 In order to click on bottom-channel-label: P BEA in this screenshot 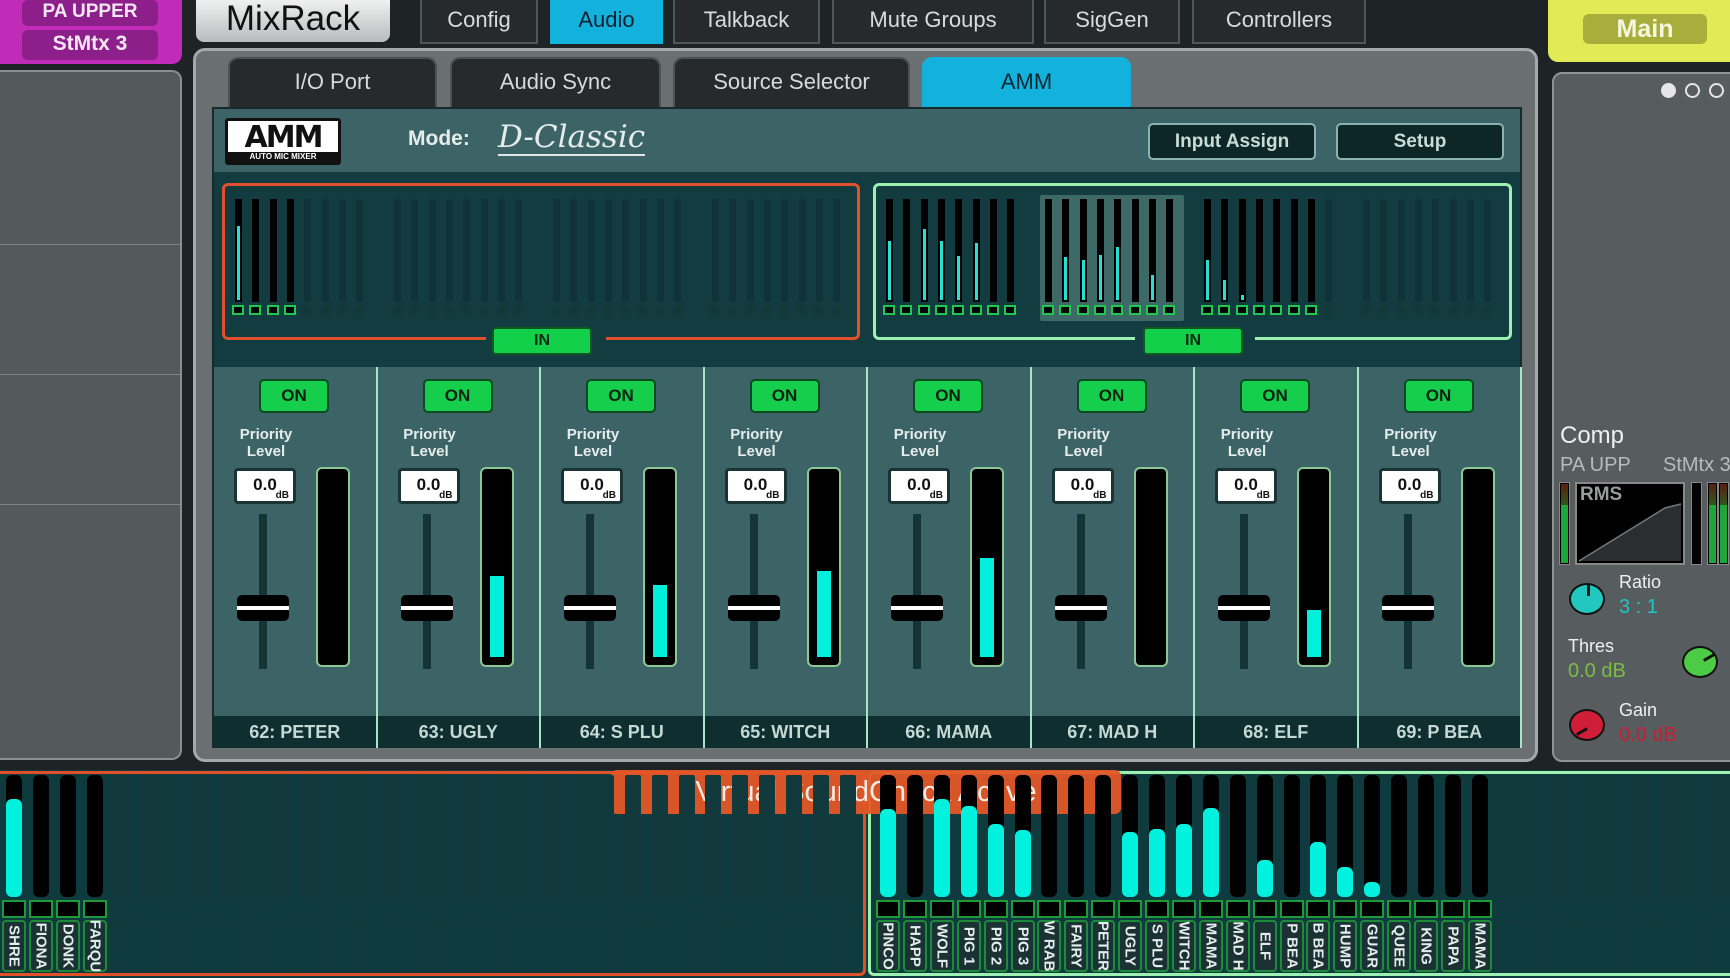, I will do `click(1291, 946)`.